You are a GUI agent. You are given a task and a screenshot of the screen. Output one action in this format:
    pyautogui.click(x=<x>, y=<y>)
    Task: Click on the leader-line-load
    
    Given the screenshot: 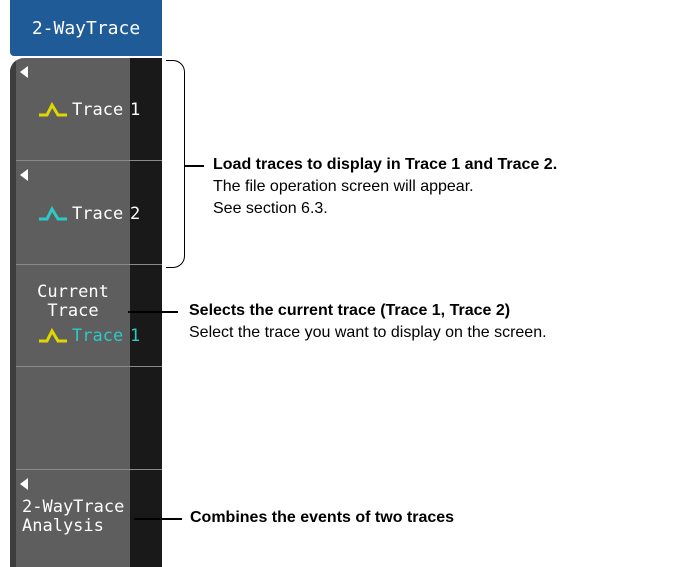 What is the action you would take?
    pyautogui.click(x=194, y=166)
    